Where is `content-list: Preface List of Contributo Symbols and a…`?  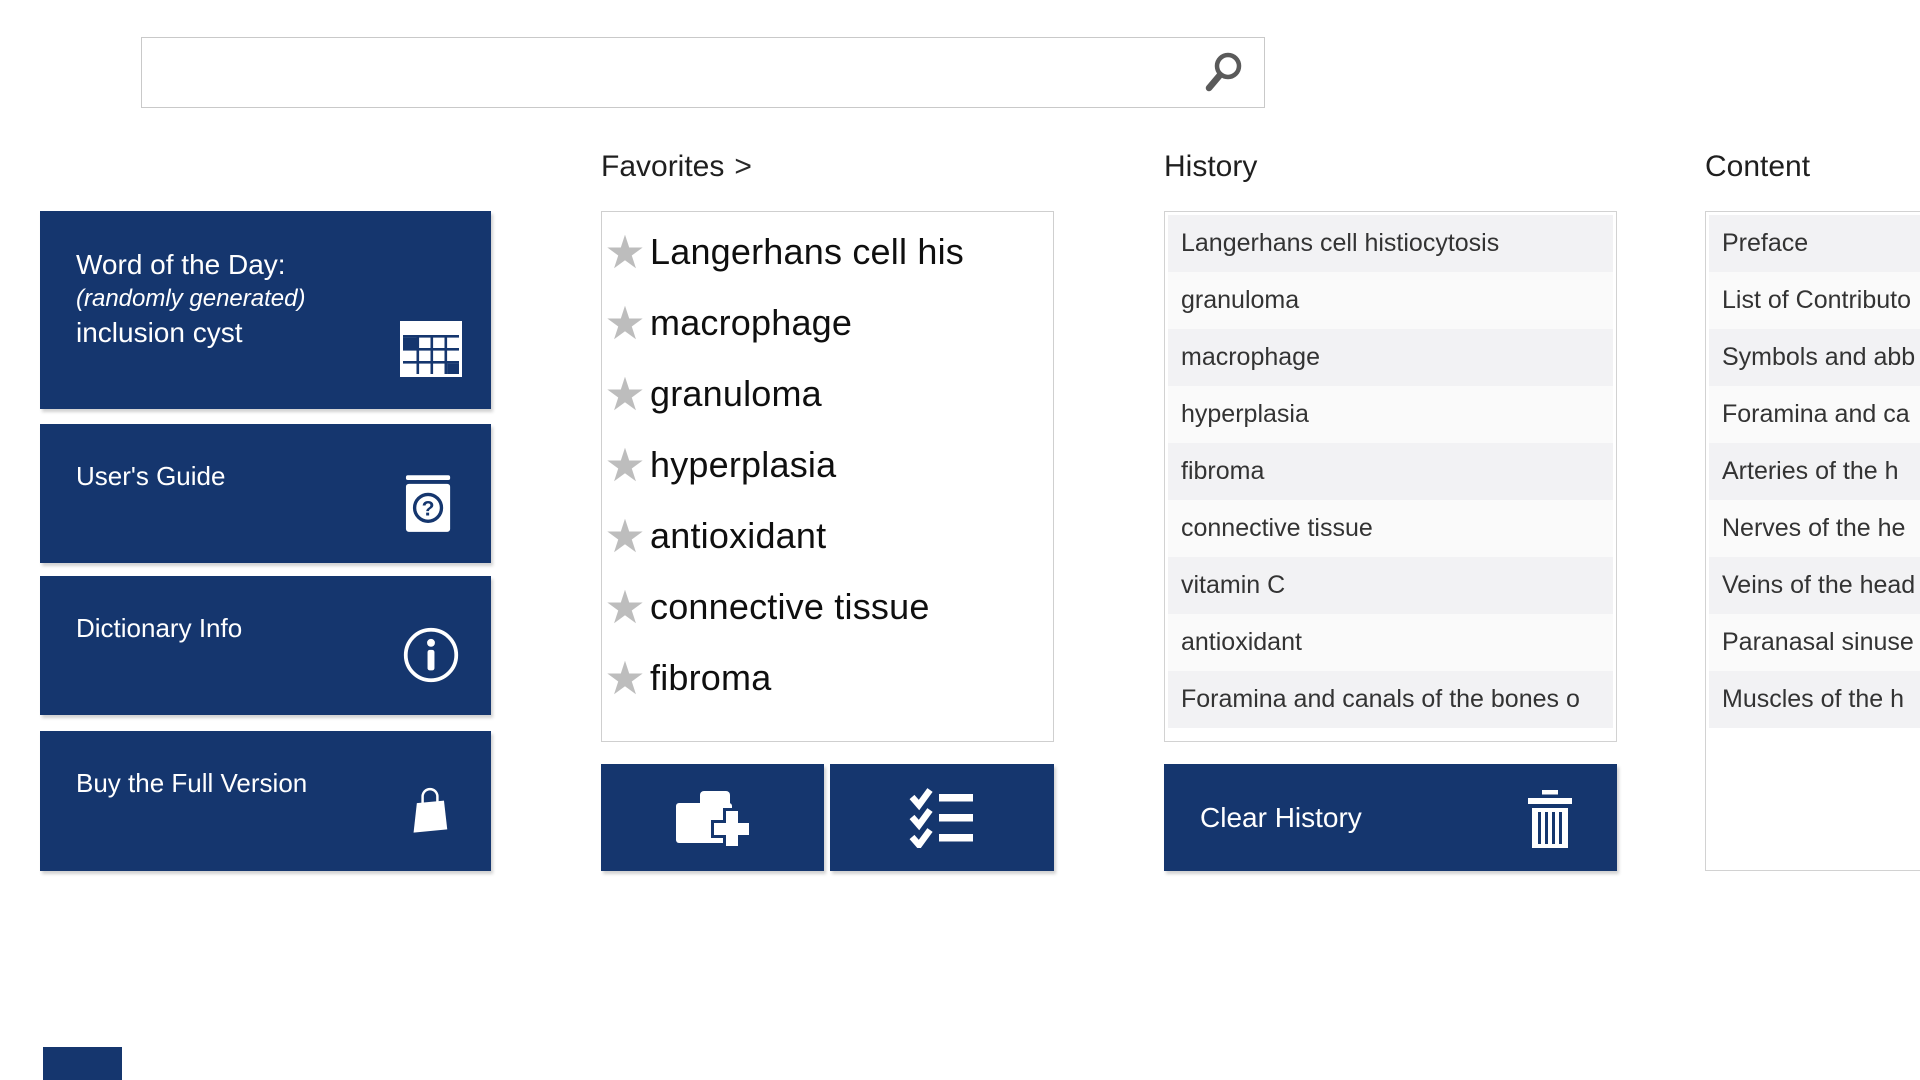 content-list: Preface List of Contributo Symbols and a… is located at coordinates (1812, 541).